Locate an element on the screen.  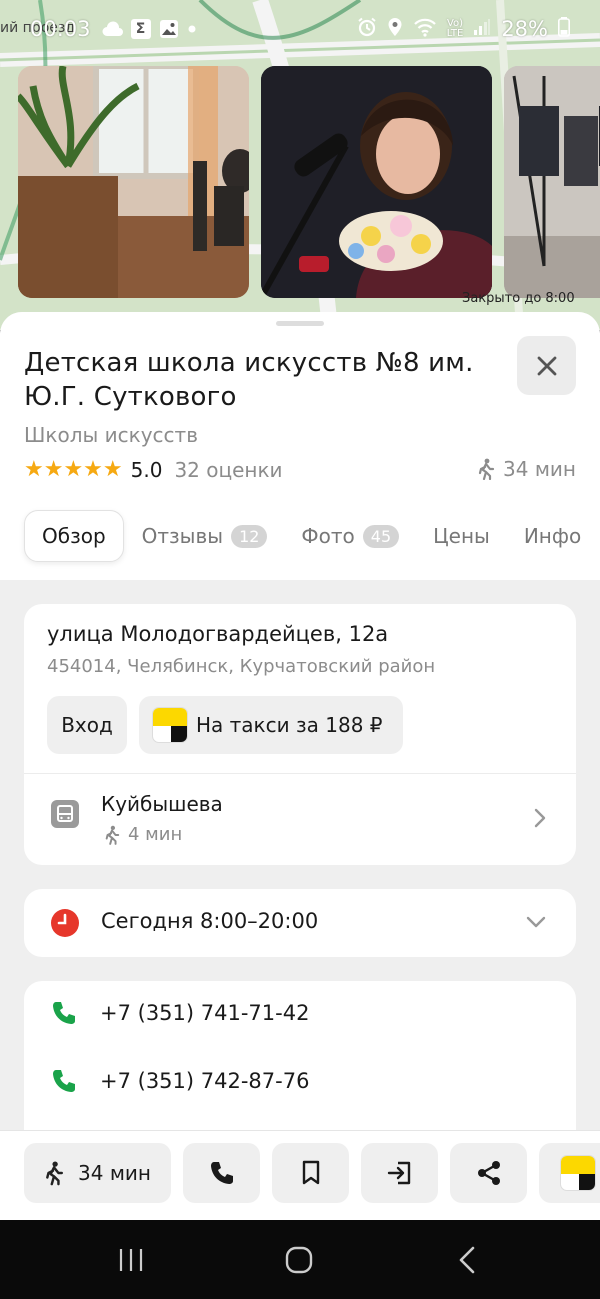
sheet-grabber is located at coordinates (300, 323).